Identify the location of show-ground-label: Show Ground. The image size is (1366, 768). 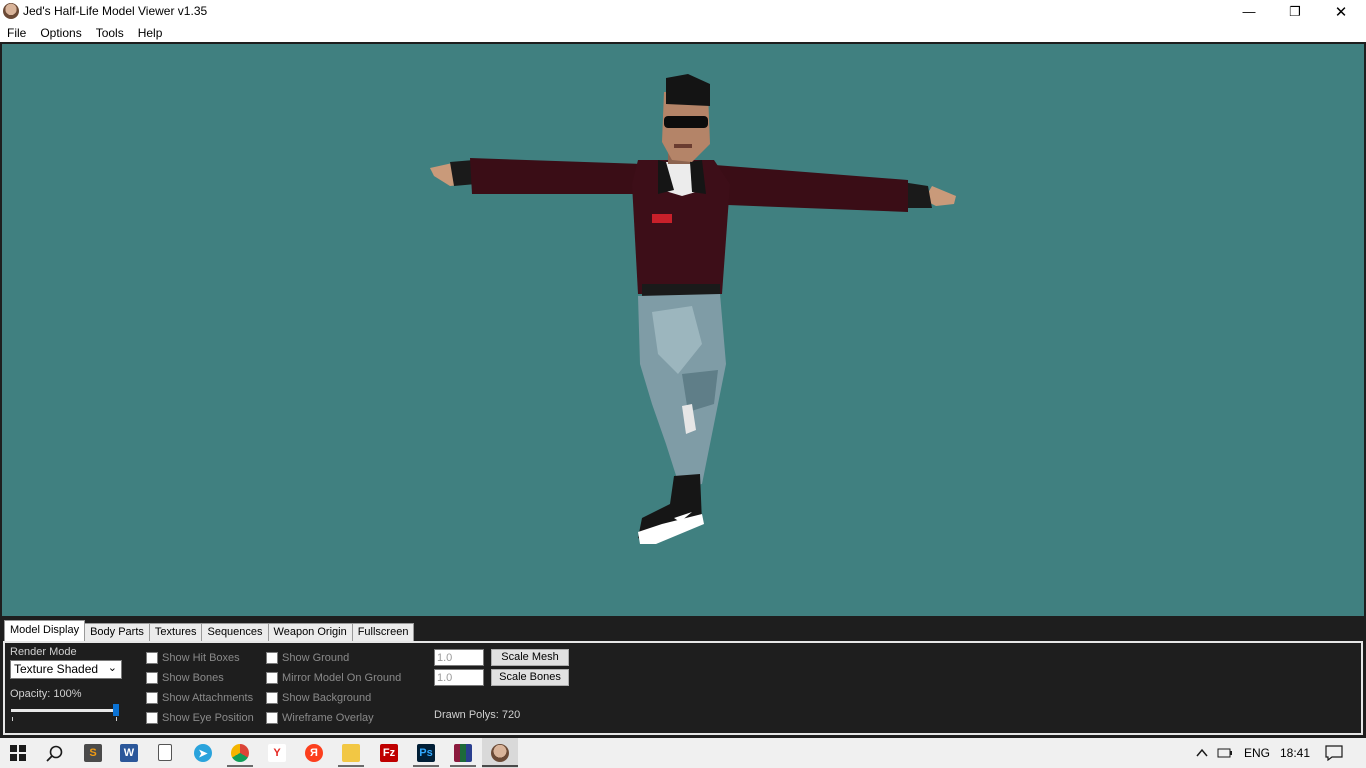
(316, 658).